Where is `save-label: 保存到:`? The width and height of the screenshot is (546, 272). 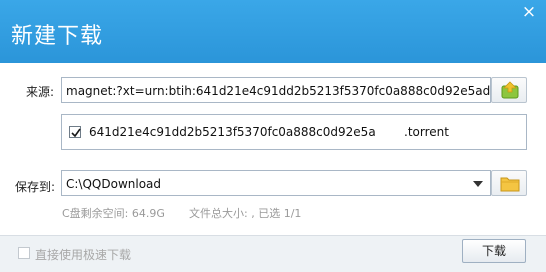
save-label: 保存到: is located at coordinates (35, 187).